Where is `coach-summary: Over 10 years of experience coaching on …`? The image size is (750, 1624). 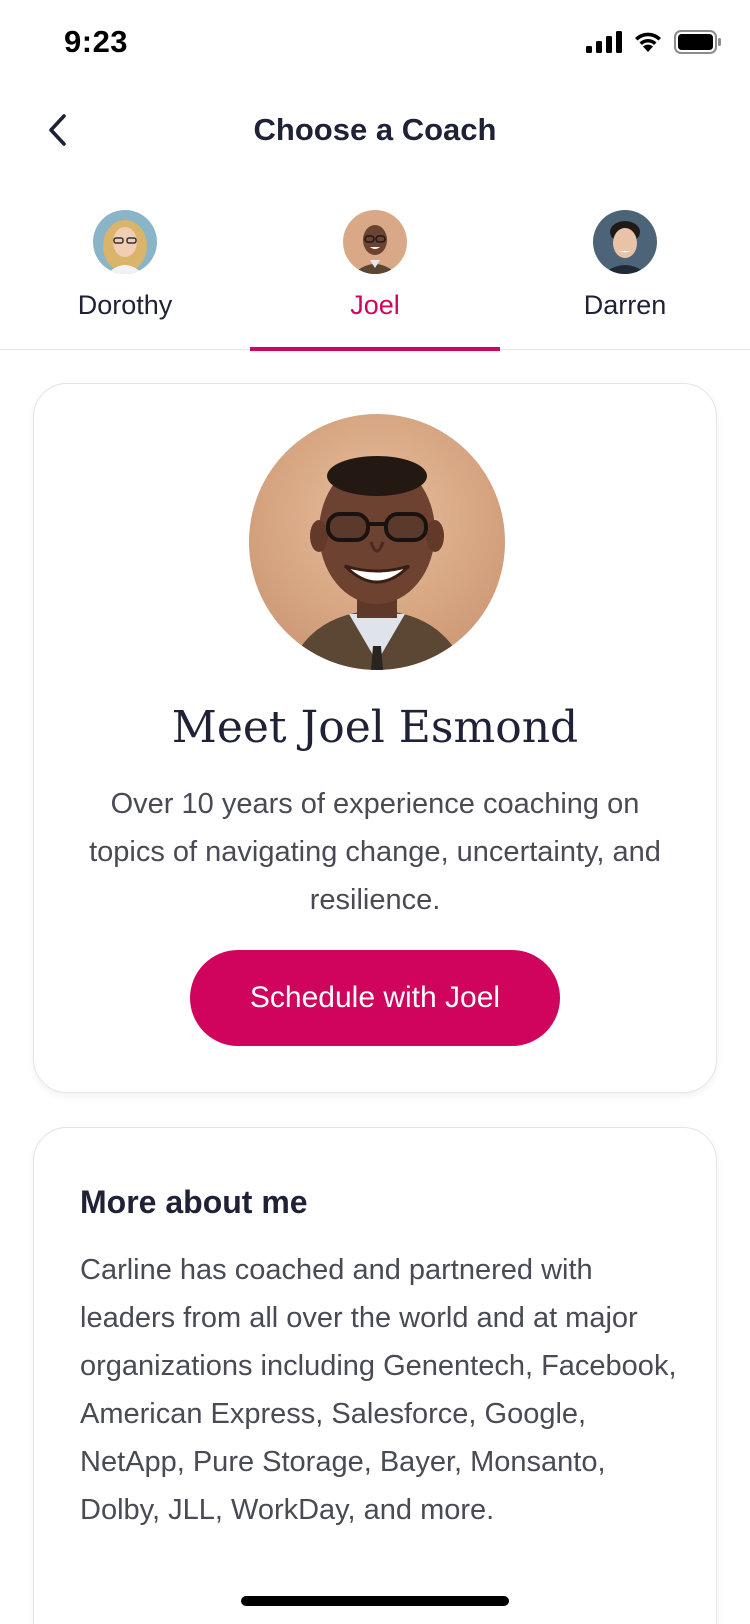
coach-summary: Over 10 years of experience coaching on … is located at coordinates (375, 852).